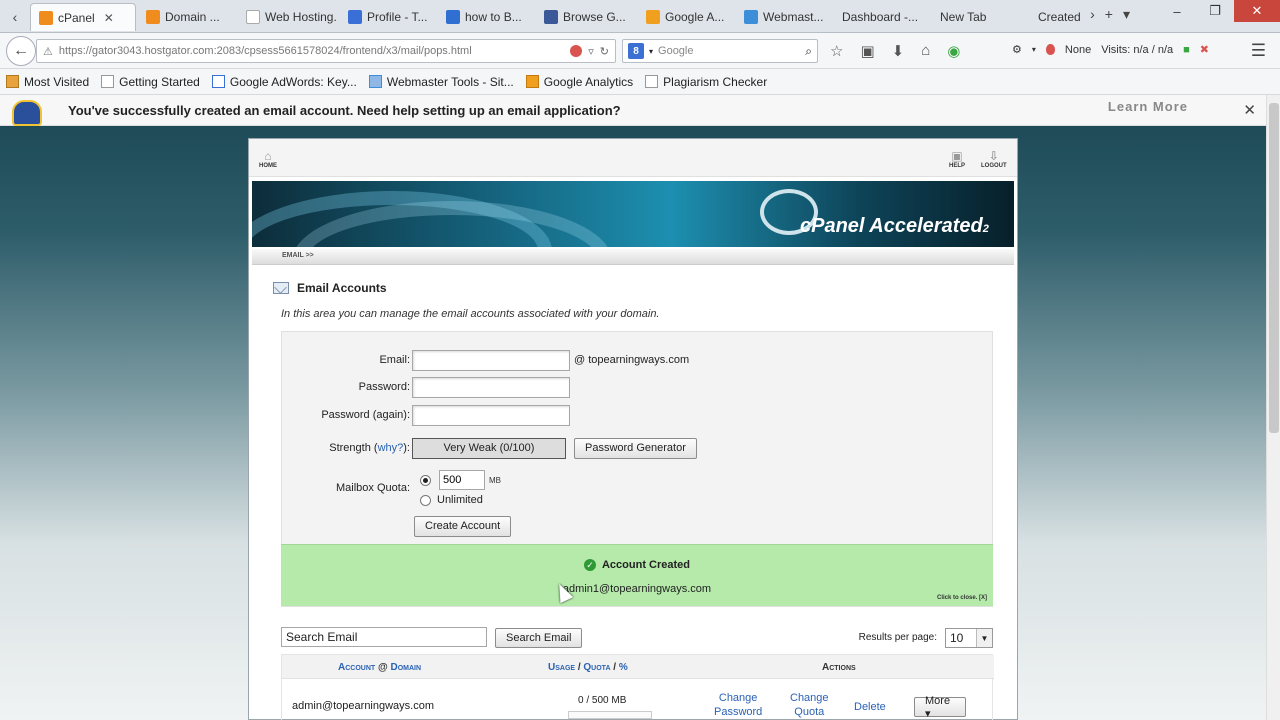 The height and width of the screenshot is (720, 1280). What do you see at coordinates (809, 705) in the screenshot?
I see `change-quota-link: Change Quota` at bounding box center [809, 705].